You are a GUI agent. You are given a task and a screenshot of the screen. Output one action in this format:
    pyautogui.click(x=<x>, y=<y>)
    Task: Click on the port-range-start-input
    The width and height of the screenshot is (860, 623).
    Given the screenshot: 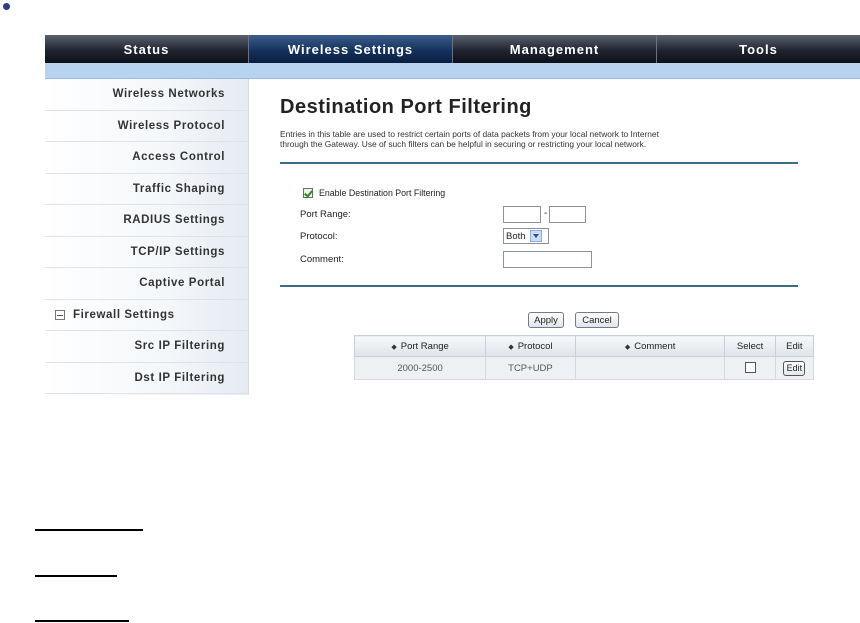 What is the action you would take?
    pyautogui.click(x=522, y=214)
    